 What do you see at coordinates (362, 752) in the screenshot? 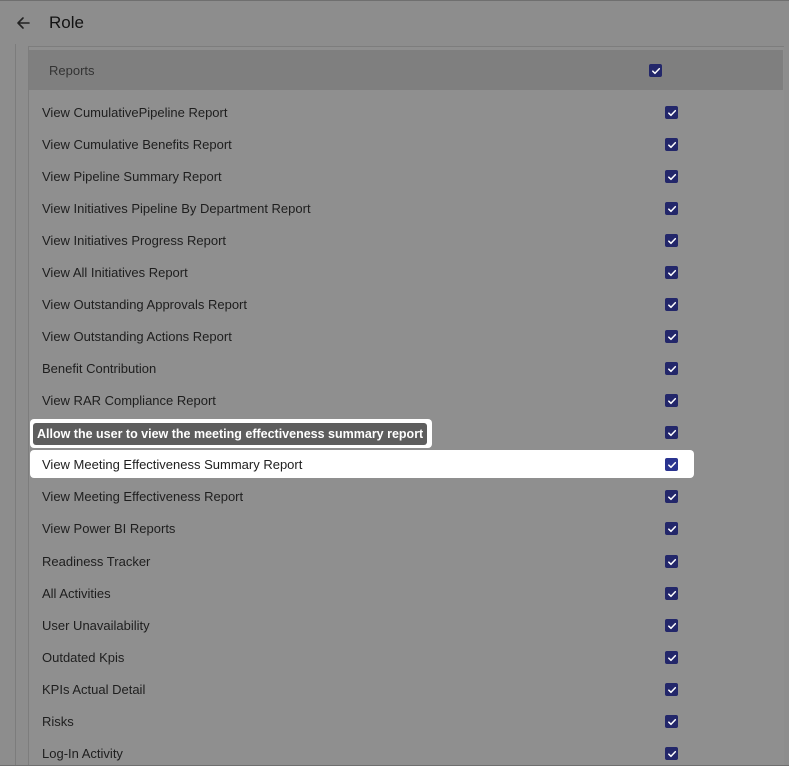
I see `permission-row: Log-In Activity` at bounding box center [362, 752].